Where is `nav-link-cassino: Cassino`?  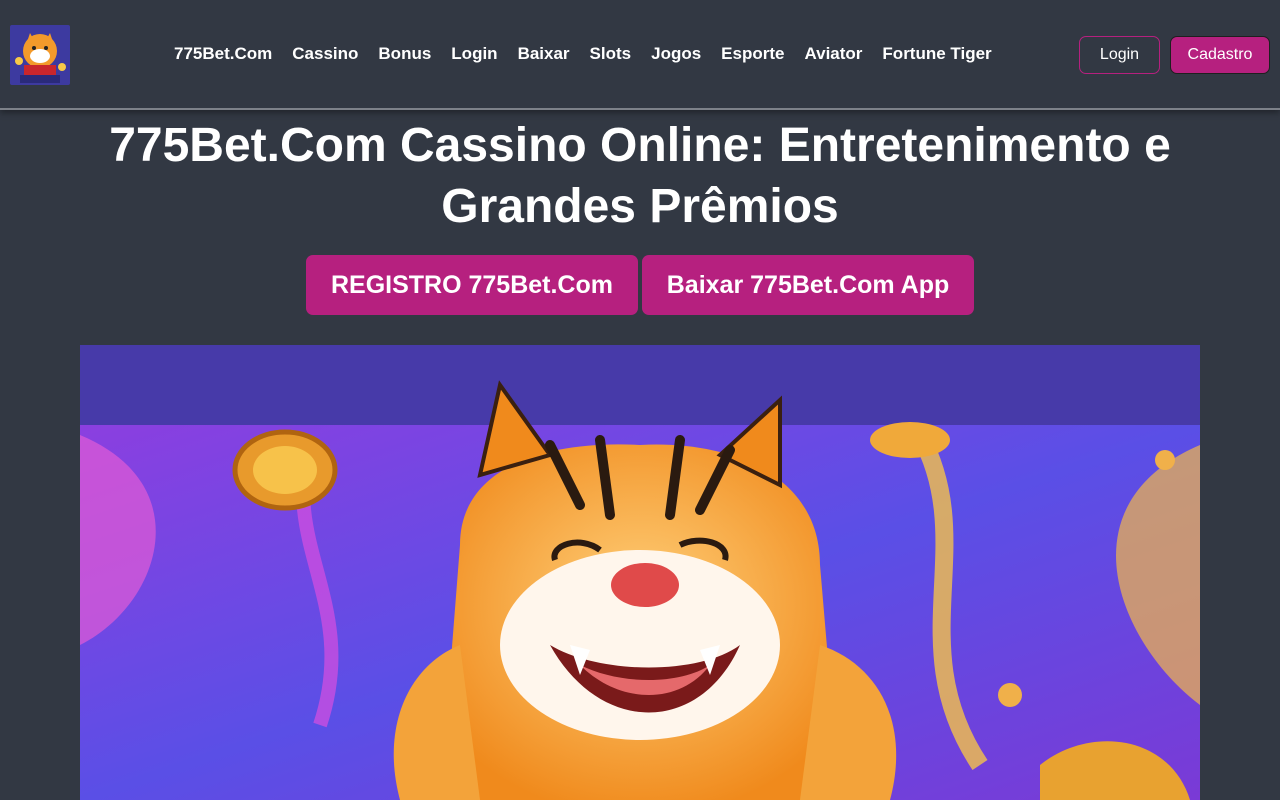 nav-link-cassino: Cassino is located at coordinates (325, 54).